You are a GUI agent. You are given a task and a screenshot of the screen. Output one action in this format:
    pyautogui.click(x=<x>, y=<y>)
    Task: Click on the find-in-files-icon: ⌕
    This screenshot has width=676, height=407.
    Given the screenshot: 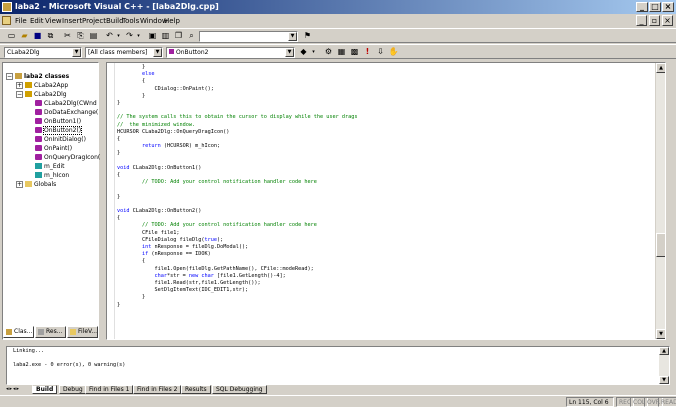 What is the action you would take?
    pyautogui.click(x=191, y=36)
    